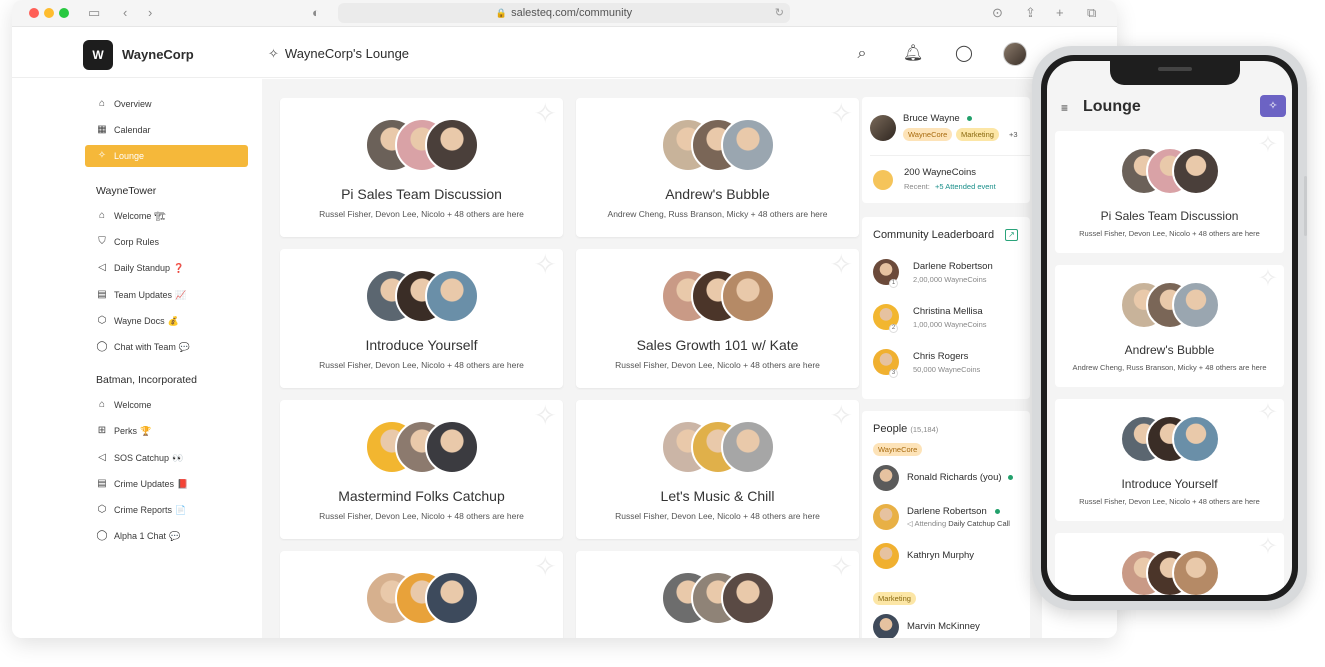 This screenshot has height=667, width=1325. Describe the element at coordinates (1030, 13) in the screenshot. I see `share-icon: ⇪` at that location.